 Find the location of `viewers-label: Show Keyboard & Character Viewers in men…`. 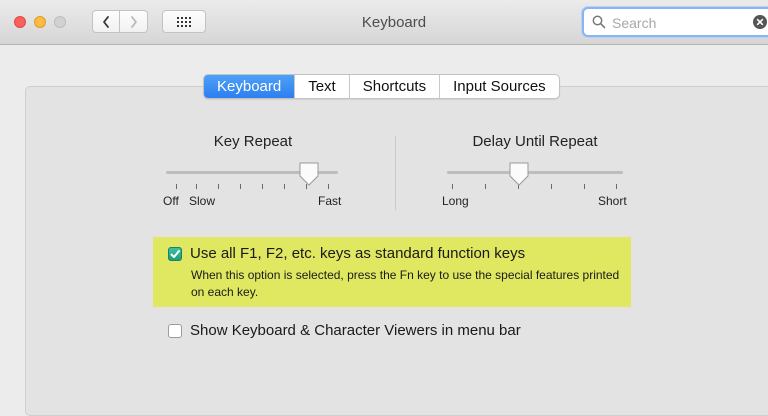

viewers-label: Show Keyboard & Character Viewers in men… is located at coordinates (355, 330).